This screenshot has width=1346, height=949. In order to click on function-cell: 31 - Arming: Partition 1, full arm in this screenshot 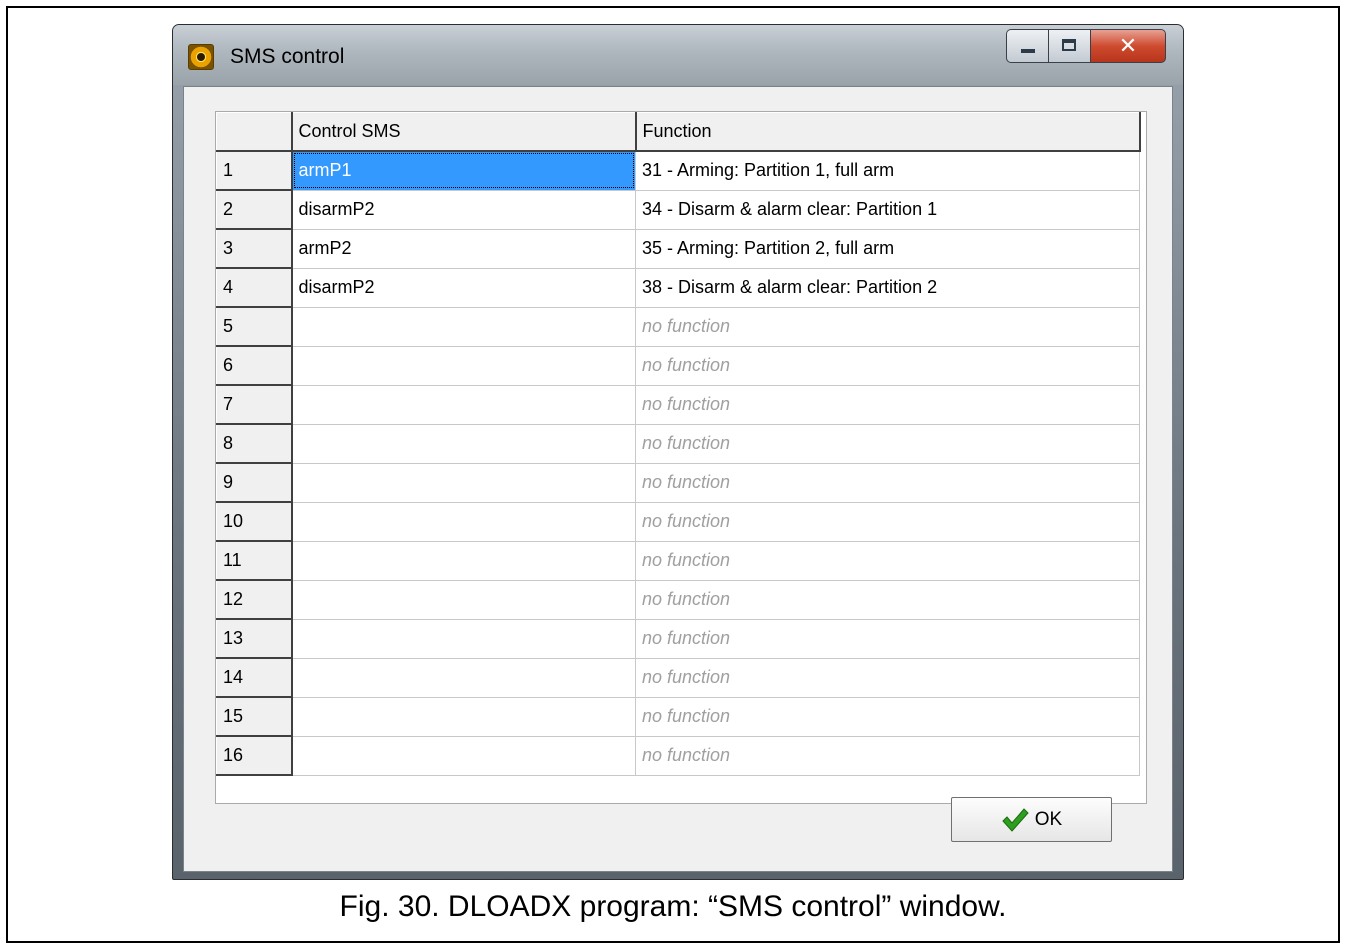, I will do `click(887, 170)`.